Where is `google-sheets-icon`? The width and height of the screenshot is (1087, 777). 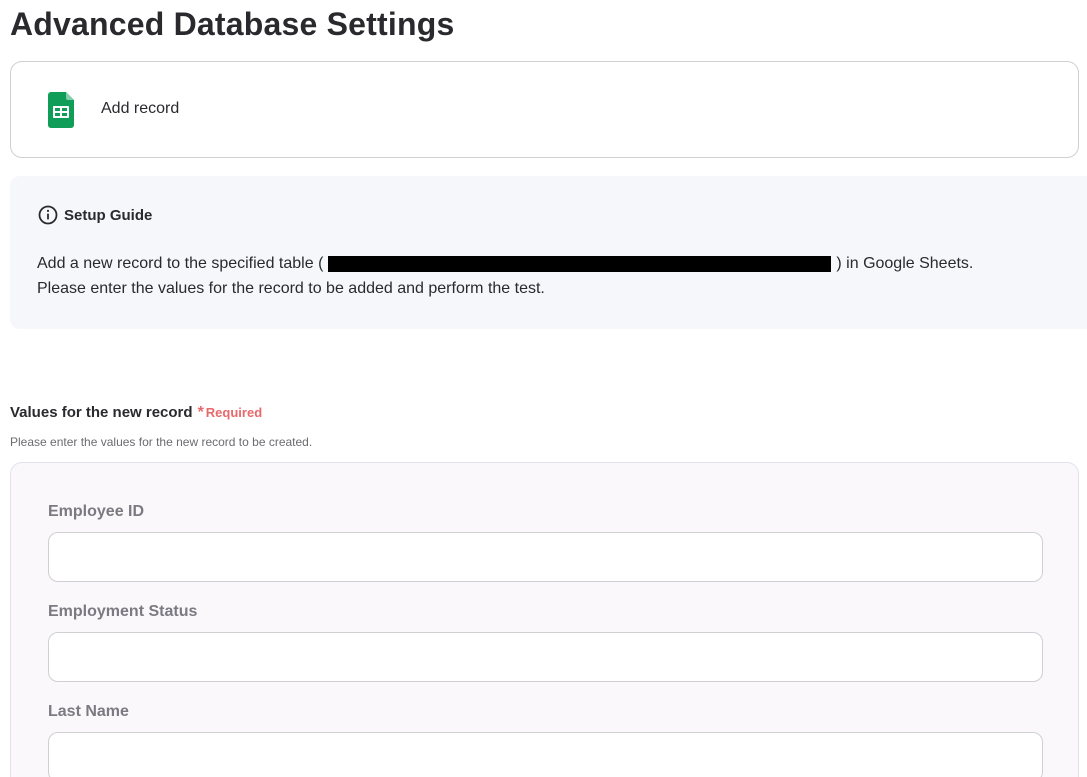 google-sheets-icon is located at coordinates (61, 110).